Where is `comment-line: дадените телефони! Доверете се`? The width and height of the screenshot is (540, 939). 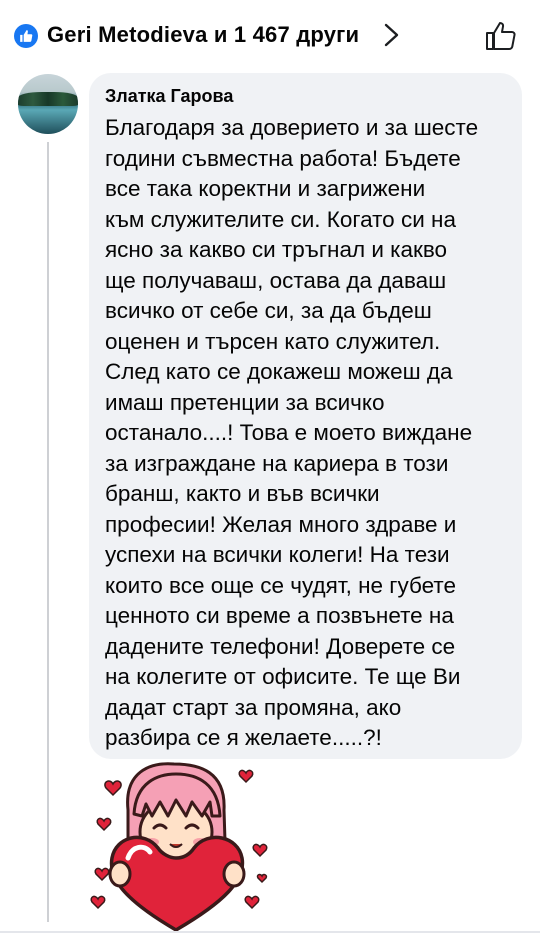
comment-line: дадените телефони! Доверете се is located at coordinates (280, 646).